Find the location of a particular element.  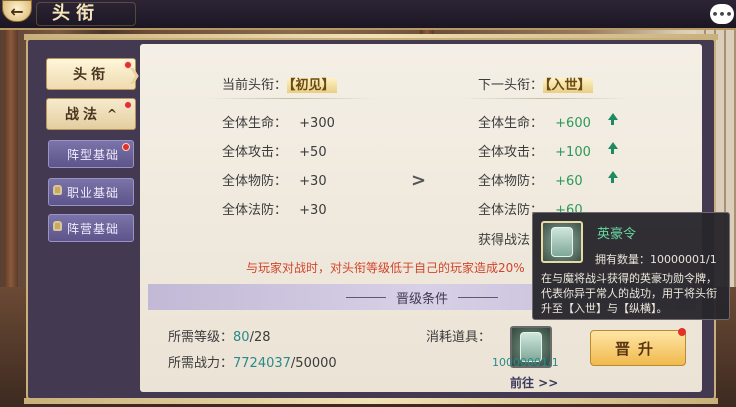

chevron-up-icon: ^ is located at coordinates (112, 114).